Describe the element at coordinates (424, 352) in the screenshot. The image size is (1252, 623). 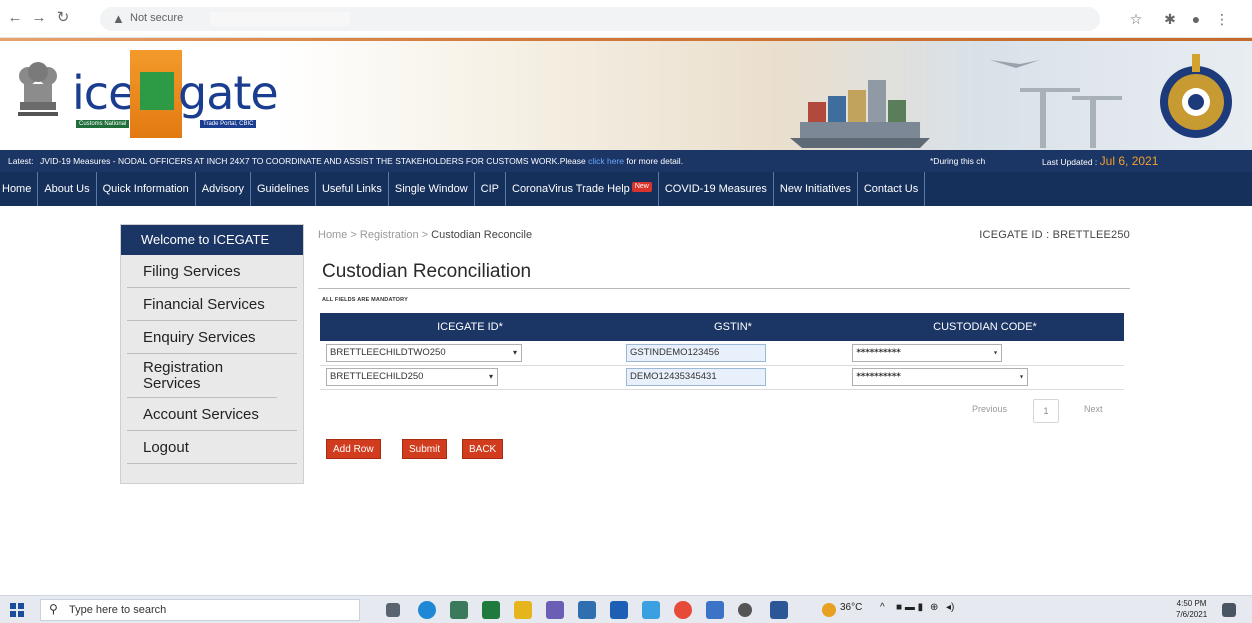
I see `icegate-id-select: BRETTLEECHILDTWO250 ▾` at that location.